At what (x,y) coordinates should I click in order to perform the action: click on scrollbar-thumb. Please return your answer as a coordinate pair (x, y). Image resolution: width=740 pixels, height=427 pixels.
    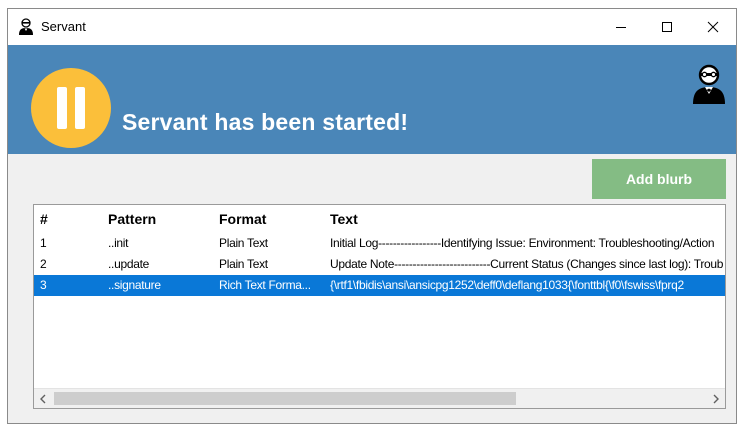
    Looking at the image, I should click on (285, 398).